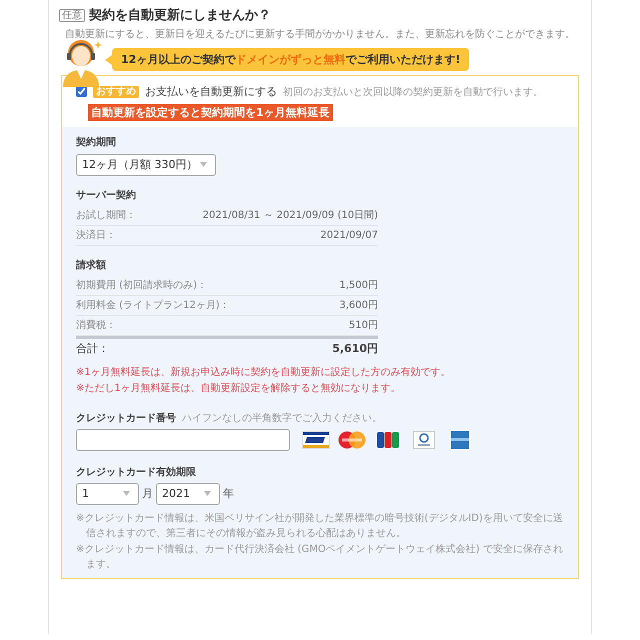 The image size is (640, 640). Describe the element at coordinates (211, 91) in the screenshot. I see `auto-renew-label: お支払いを自動更新にする` at that location.